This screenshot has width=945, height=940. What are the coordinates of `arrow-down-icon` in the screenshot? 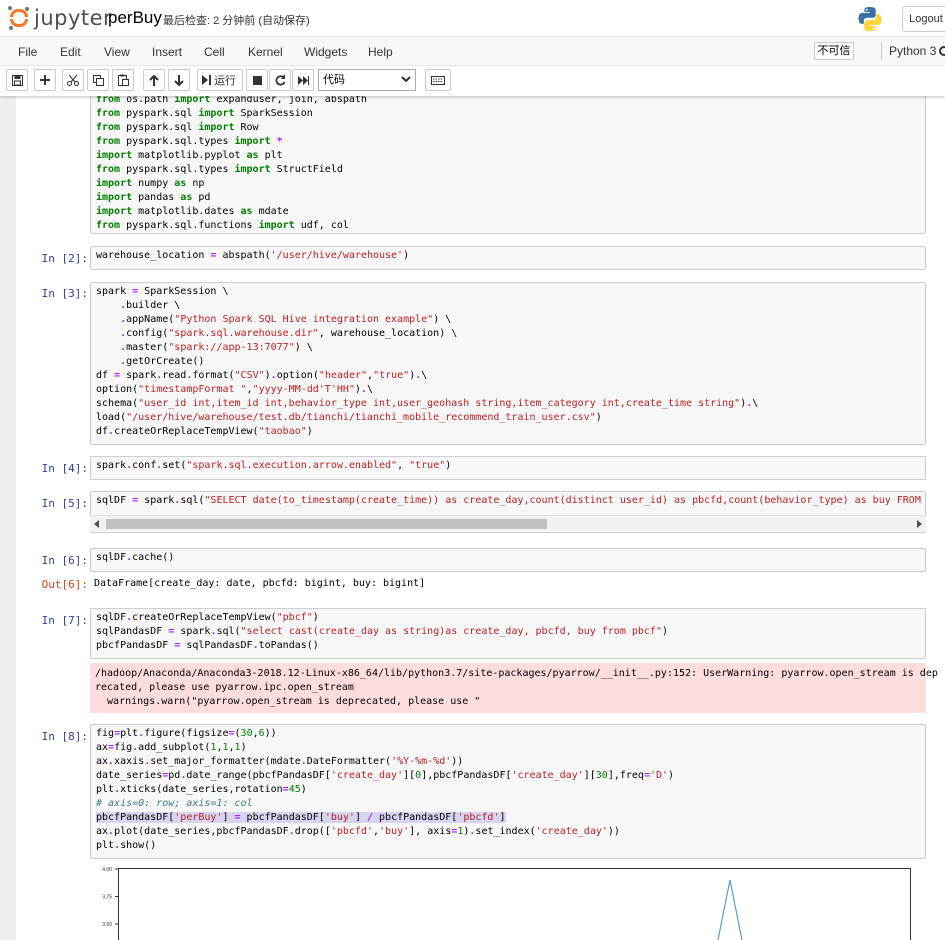 It's located at (179, 80).